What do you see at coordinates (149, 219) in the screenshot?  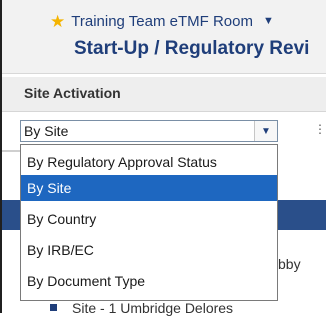 I see `dropdown-option: By Country` at bounding box center [149, 219].